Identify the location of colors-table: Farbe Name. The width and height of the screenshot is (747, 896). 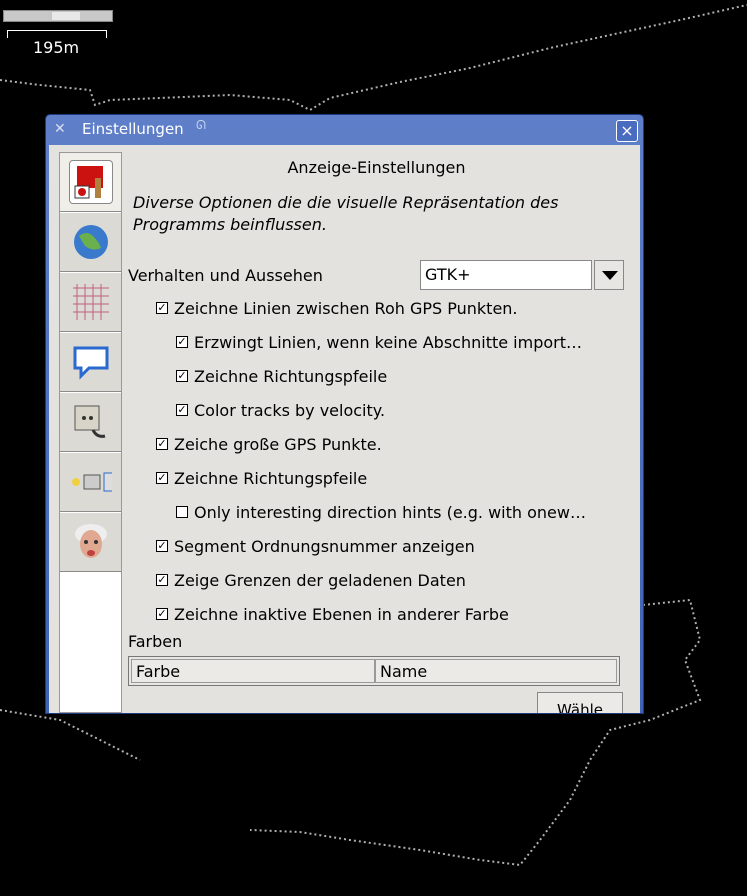
(374, 671).